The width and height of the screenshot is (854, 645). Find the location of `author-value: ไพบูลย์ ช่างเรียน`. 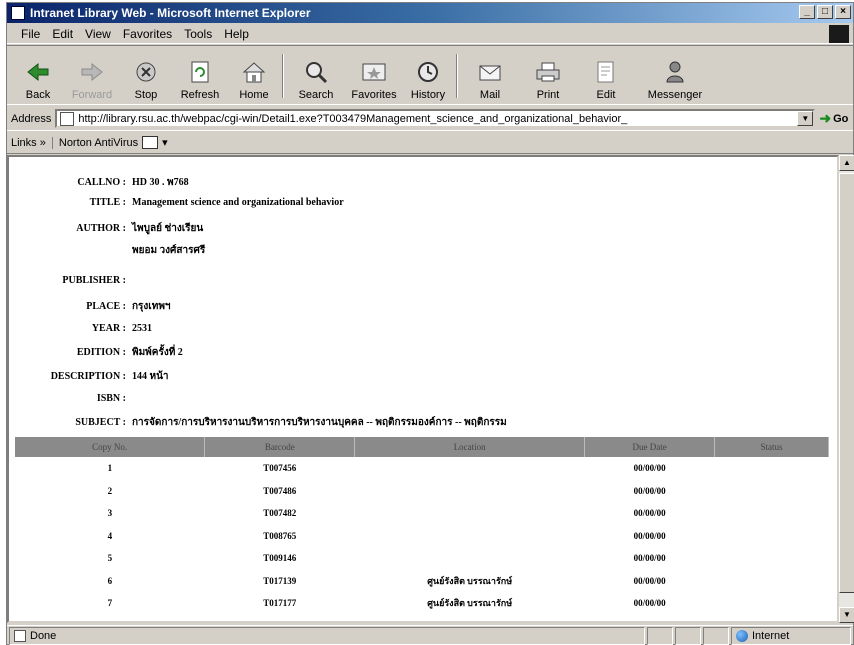

author-value: ไพบูลย์ ช่างเรียน is located at coordinates (168, 228).